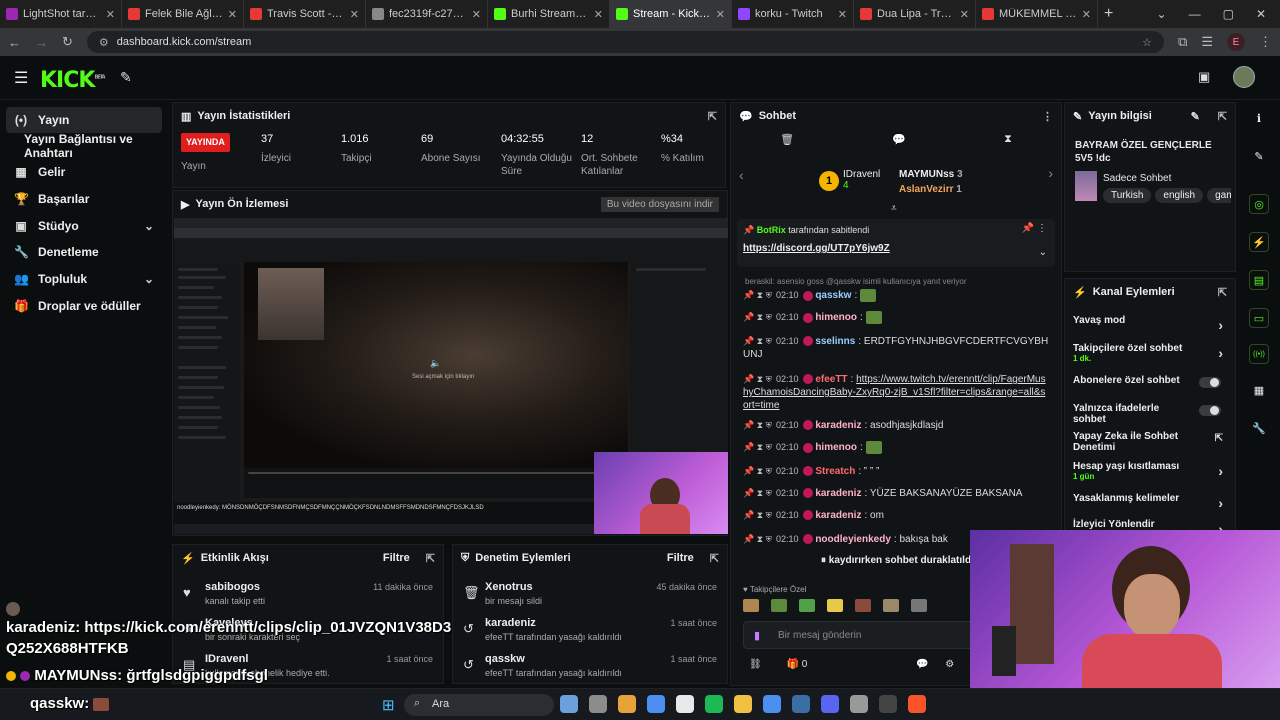  I want to click on start-icon: ⊞, so click(388, 705).